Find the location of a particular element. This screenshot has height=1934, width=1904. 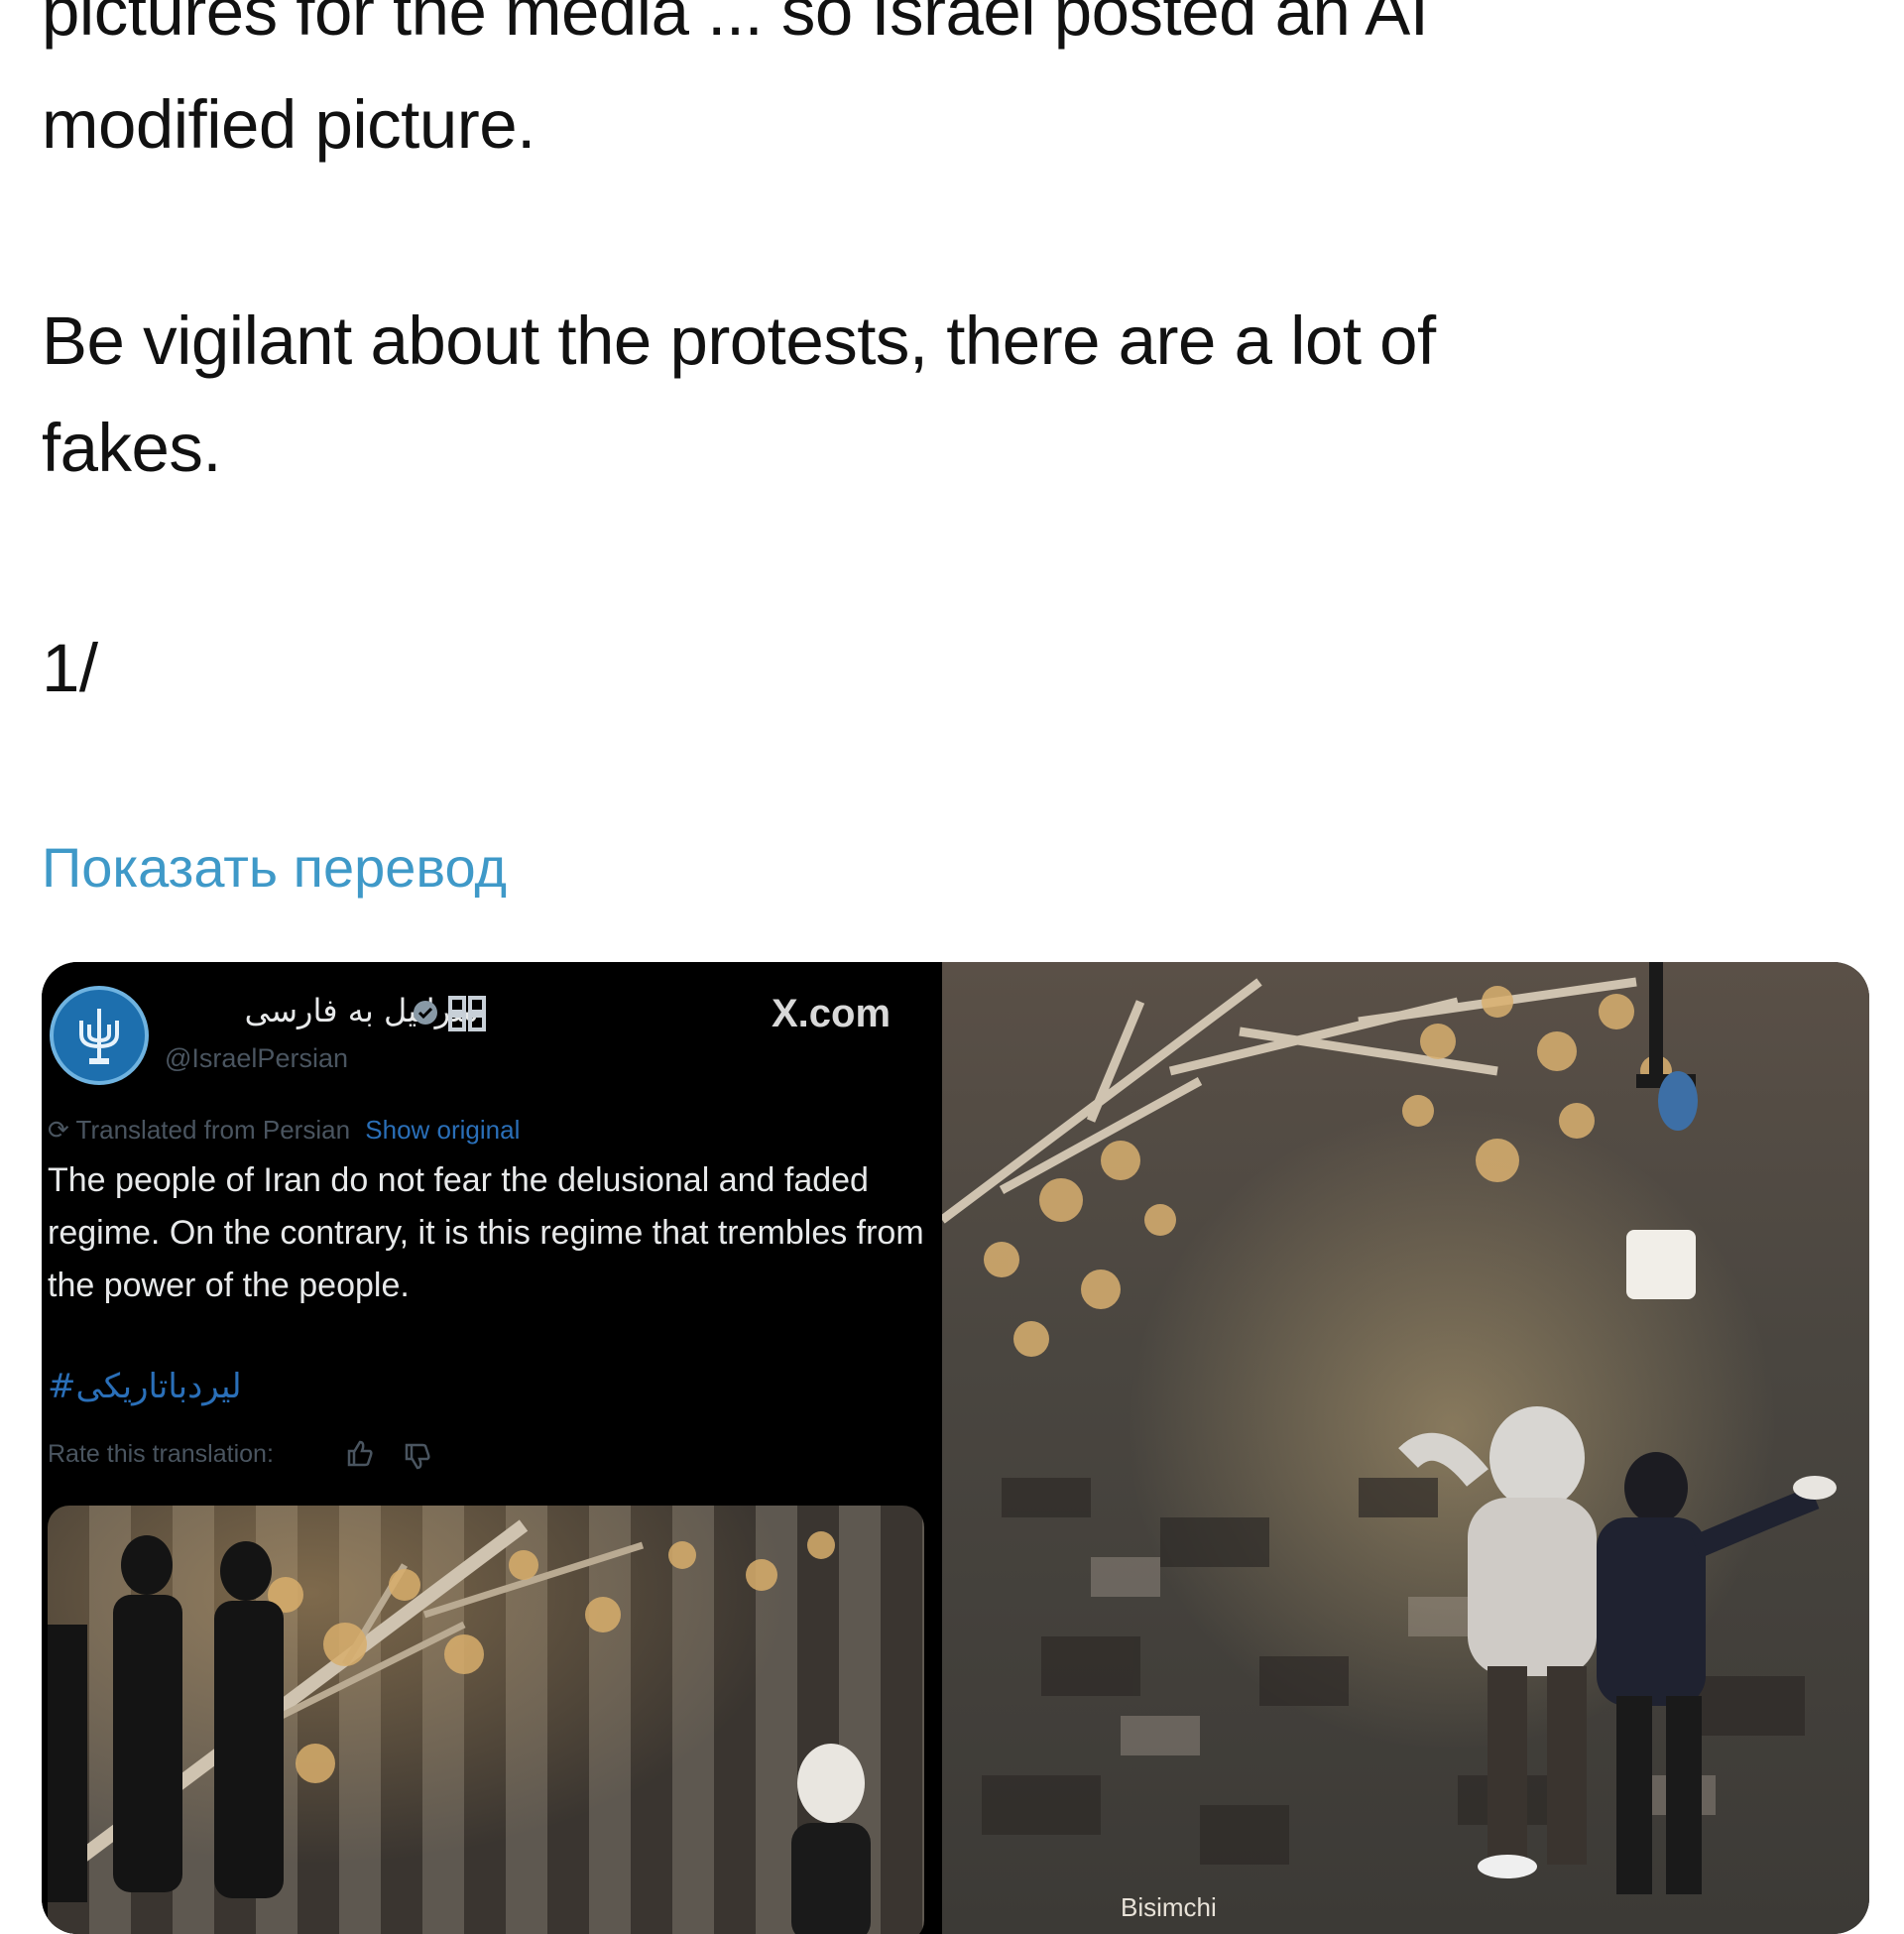

show-translation-link: Показать перевод is located at coordinates (274, 867).